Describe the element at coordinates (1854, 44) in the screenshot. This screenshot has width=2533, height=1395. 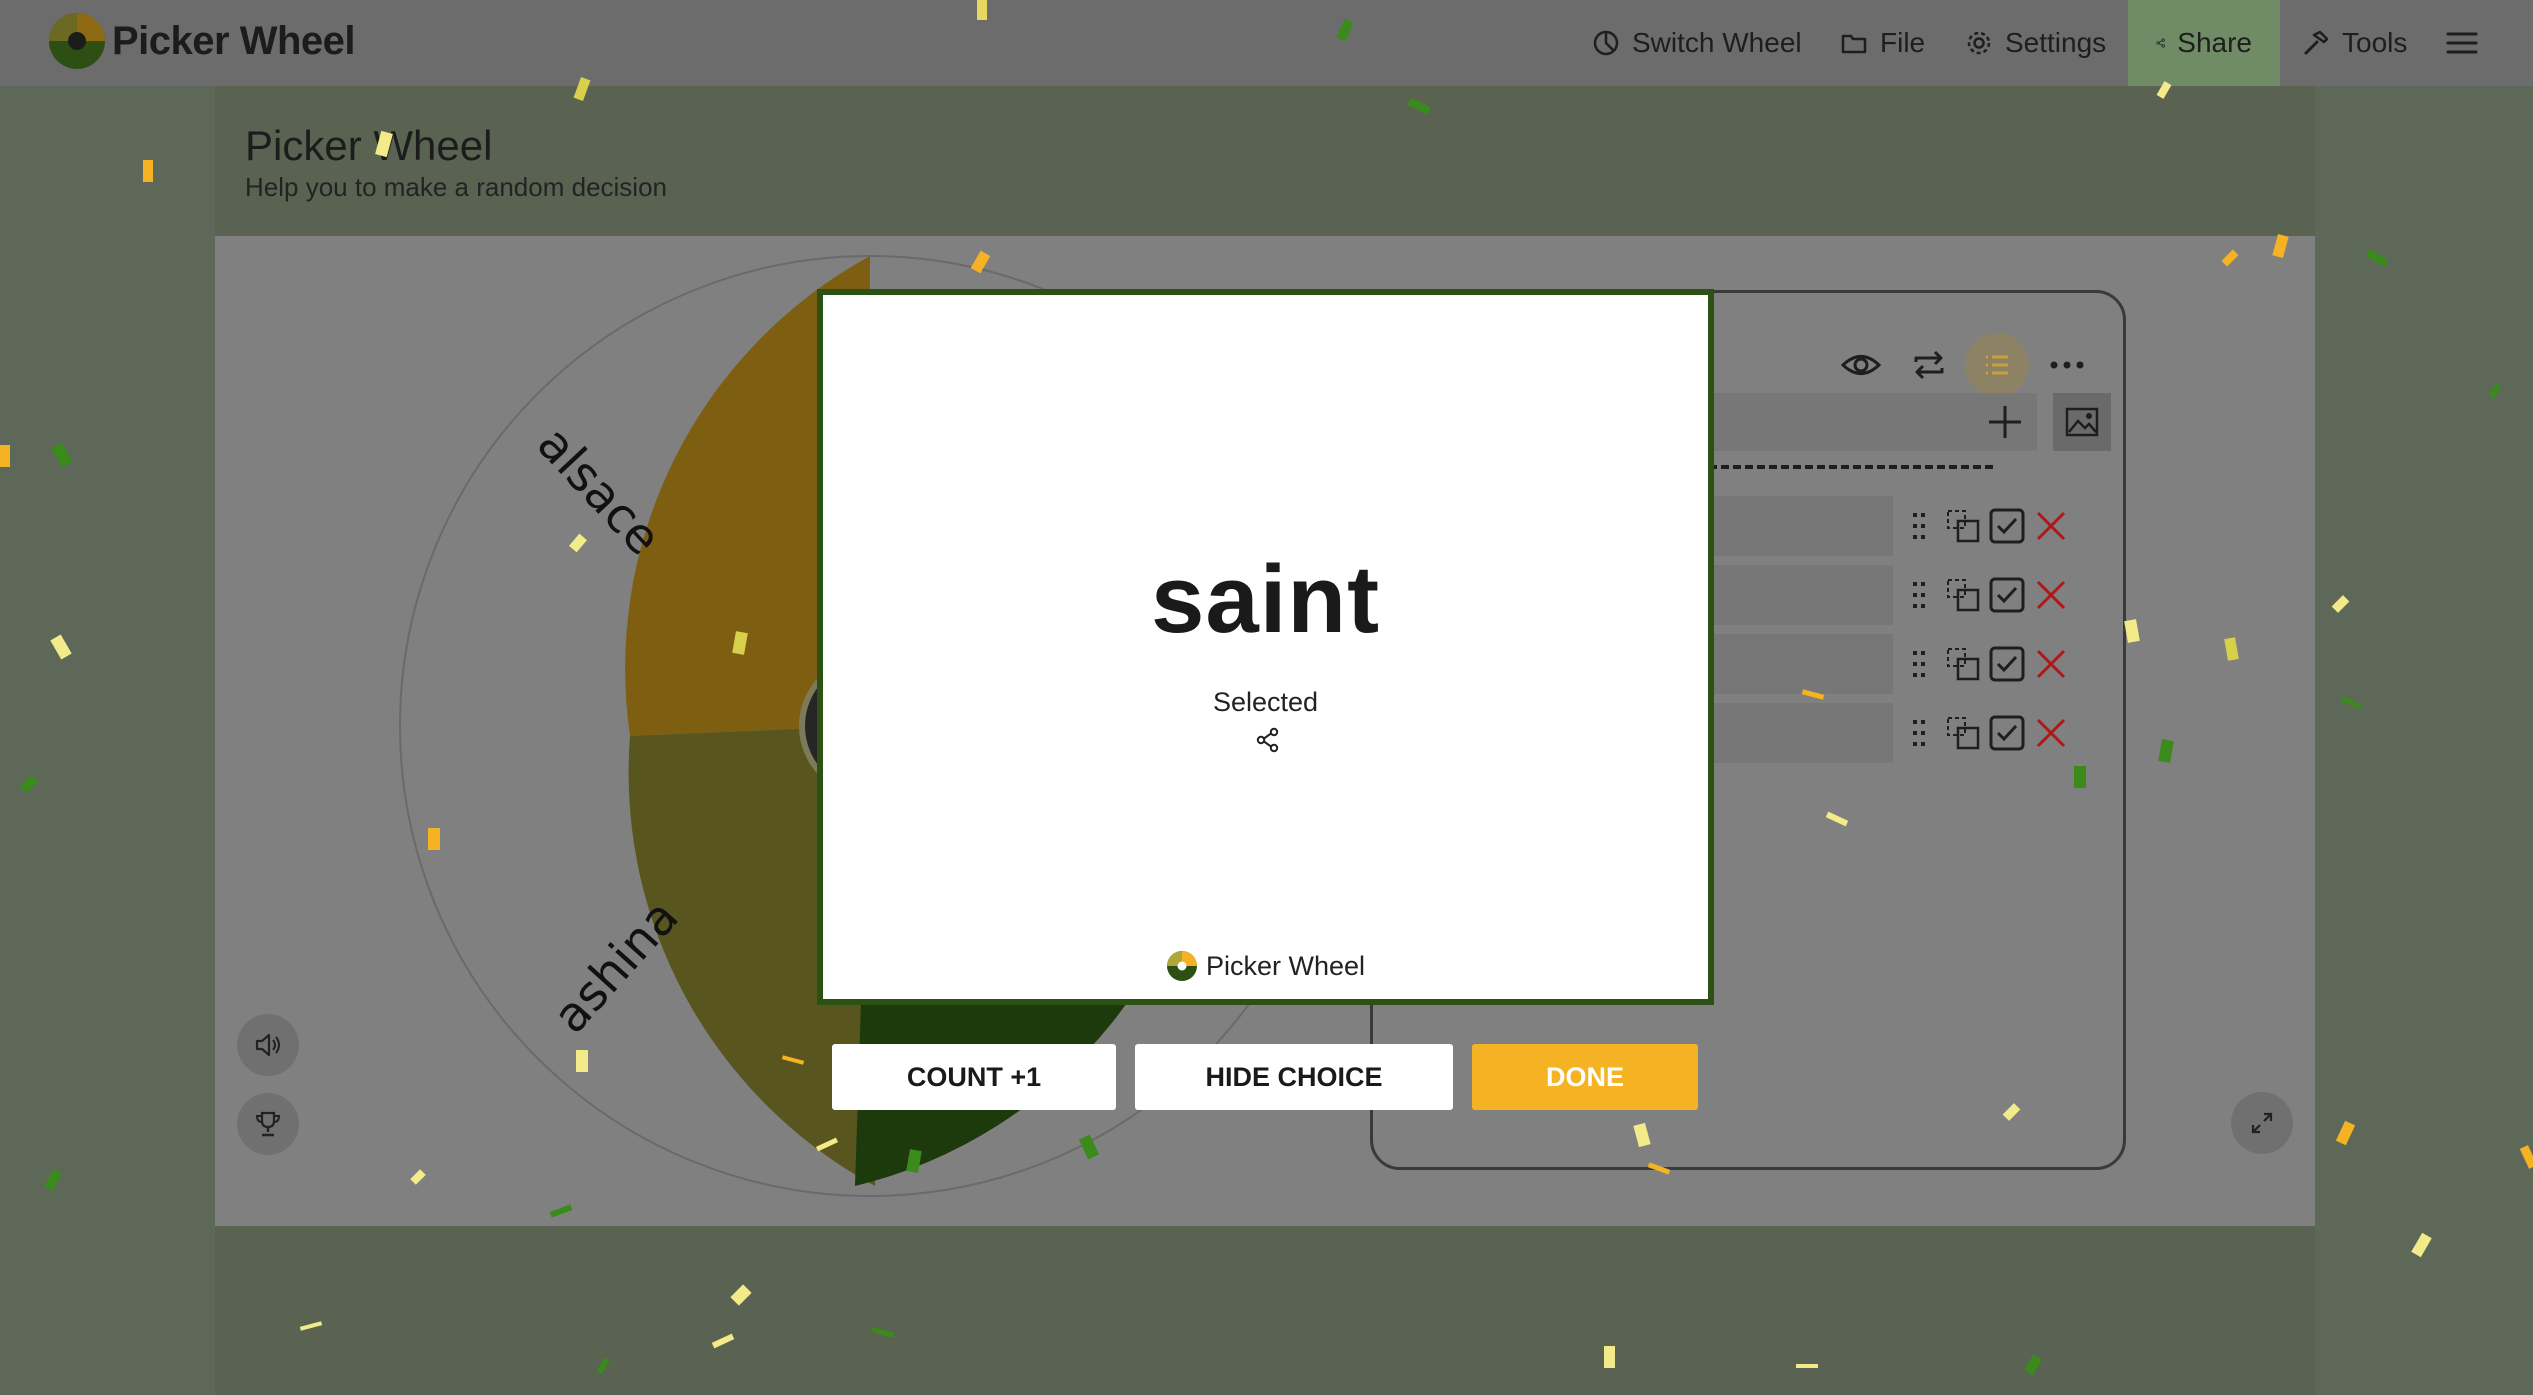
I see `folder-icon` at that location.